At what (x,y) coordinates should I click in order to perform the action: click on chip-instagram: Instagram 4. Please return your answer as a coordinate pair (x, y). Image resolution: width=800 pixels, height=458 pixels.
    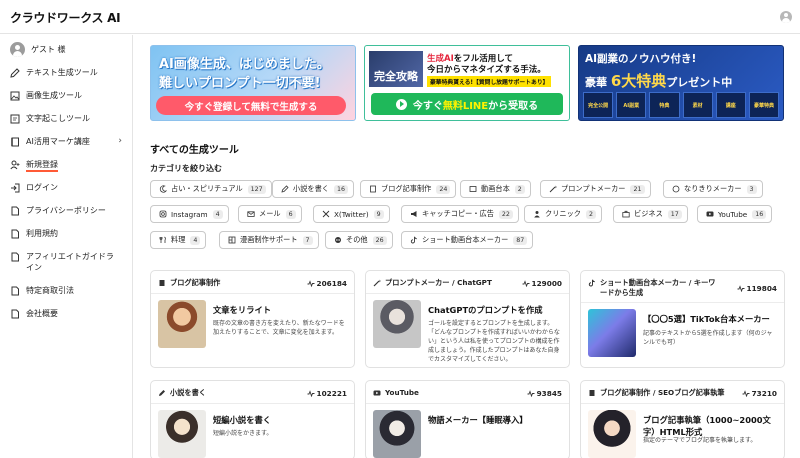
    Looking at the image, I should click on (189, 214).